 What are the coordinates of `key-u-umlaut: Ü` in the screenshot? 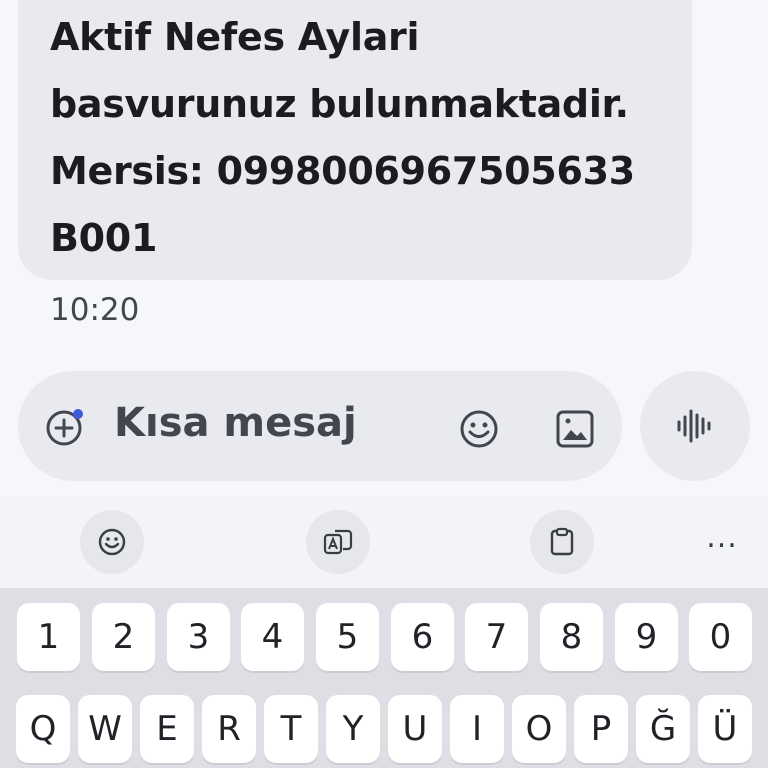 It's located at (725, 729).